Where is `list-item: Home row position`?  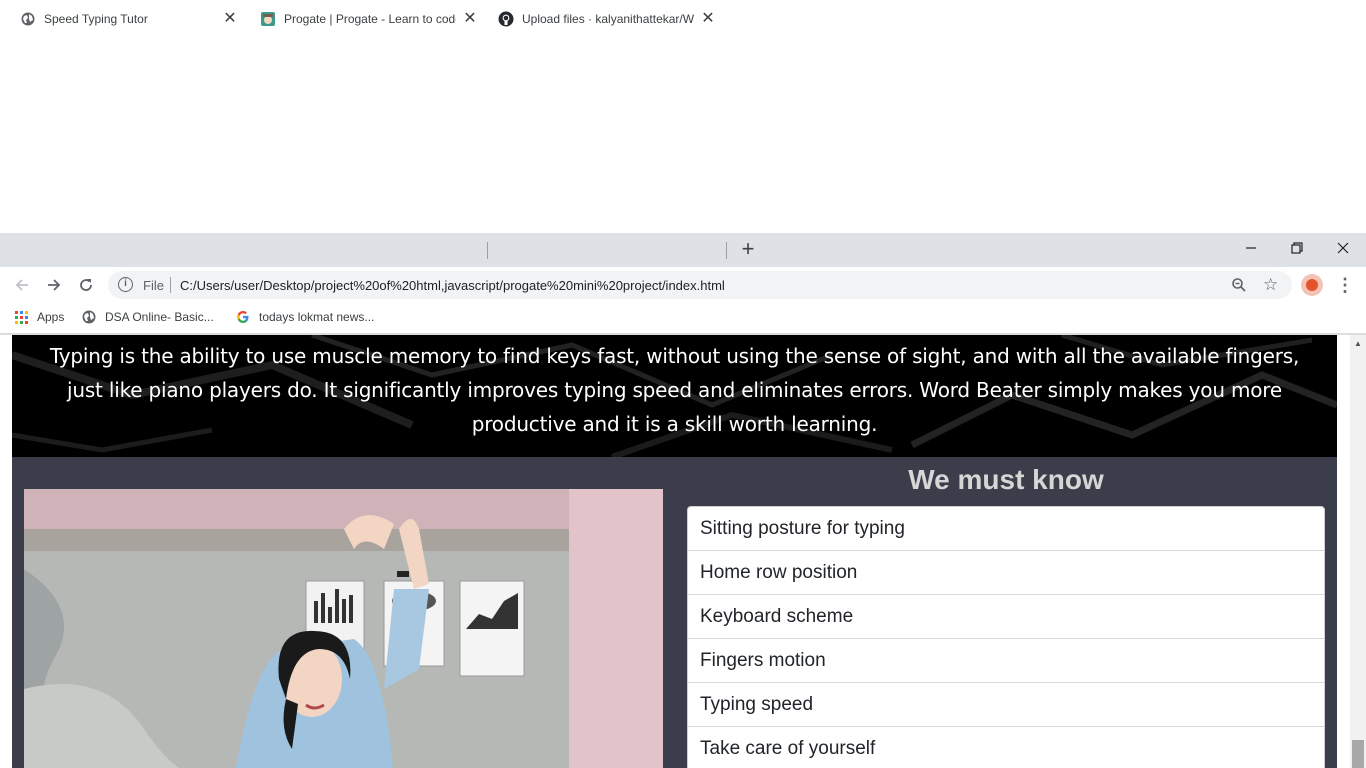 list-item: Home row position is located at coordinates (1006, 573).